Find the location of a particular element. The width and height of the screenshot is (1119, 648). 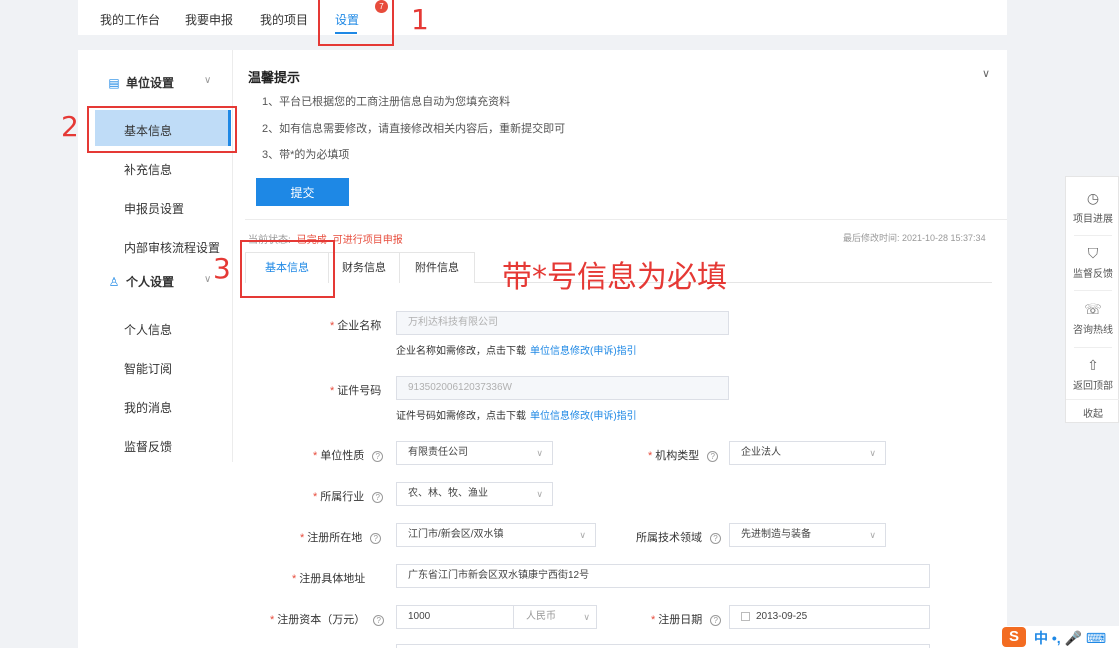

cert-no-label: * 证件号码 is located at coordinates (356, 391).